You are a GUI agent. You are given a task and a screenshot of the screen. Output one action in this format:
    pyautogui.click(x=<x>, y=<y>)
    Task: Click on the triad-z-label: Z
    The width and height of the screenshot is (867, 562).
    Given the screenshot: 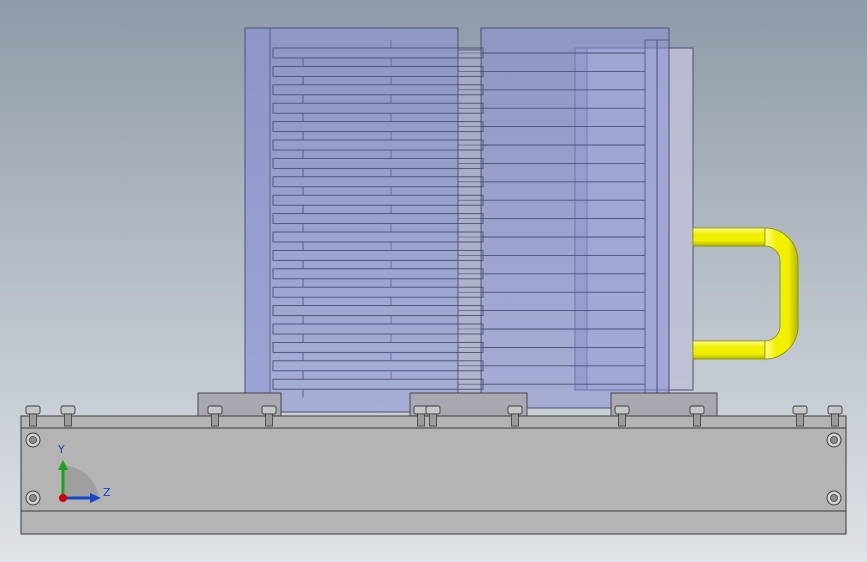 What is the action you would take?
    pyautogui.click(x=107, y=492)
    